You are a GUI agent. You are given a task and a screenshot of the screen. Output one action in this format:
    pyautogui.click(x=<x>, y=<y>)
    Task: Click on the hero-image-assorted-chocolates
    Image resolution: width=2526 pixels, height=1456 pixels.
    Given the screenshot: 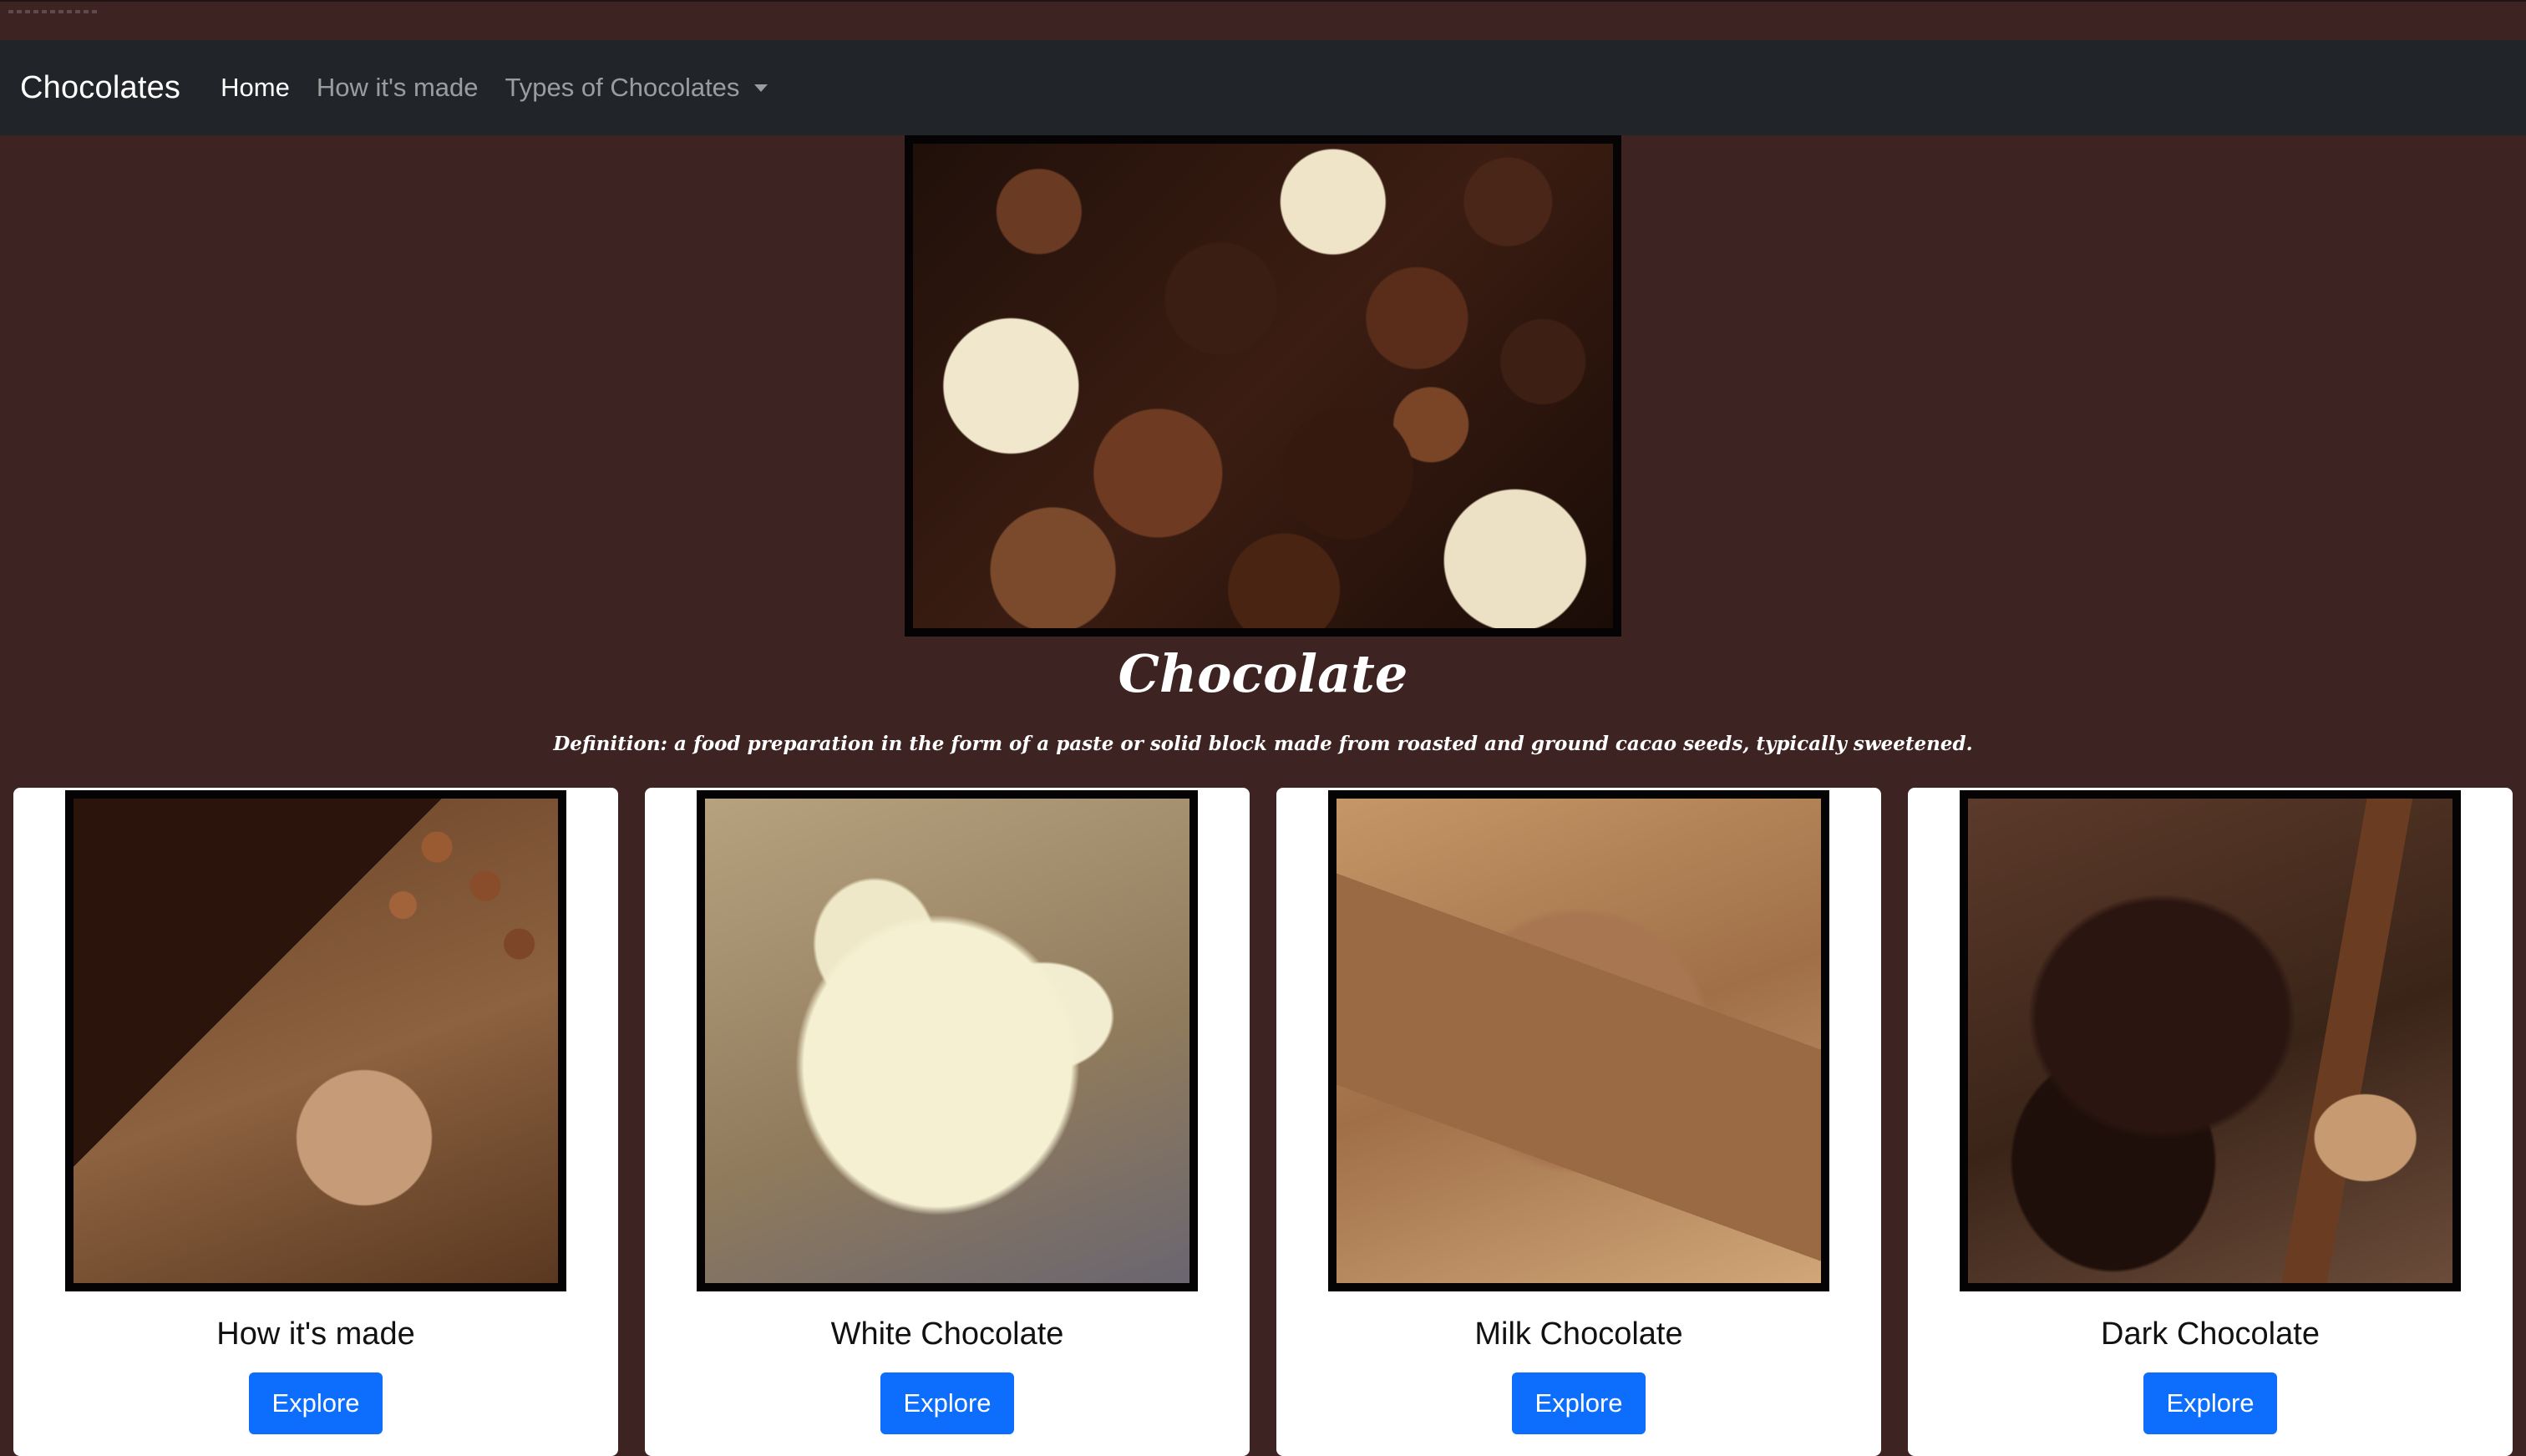 What is the action you would take?
    pyautogui.click(x=1263, y=386)
    